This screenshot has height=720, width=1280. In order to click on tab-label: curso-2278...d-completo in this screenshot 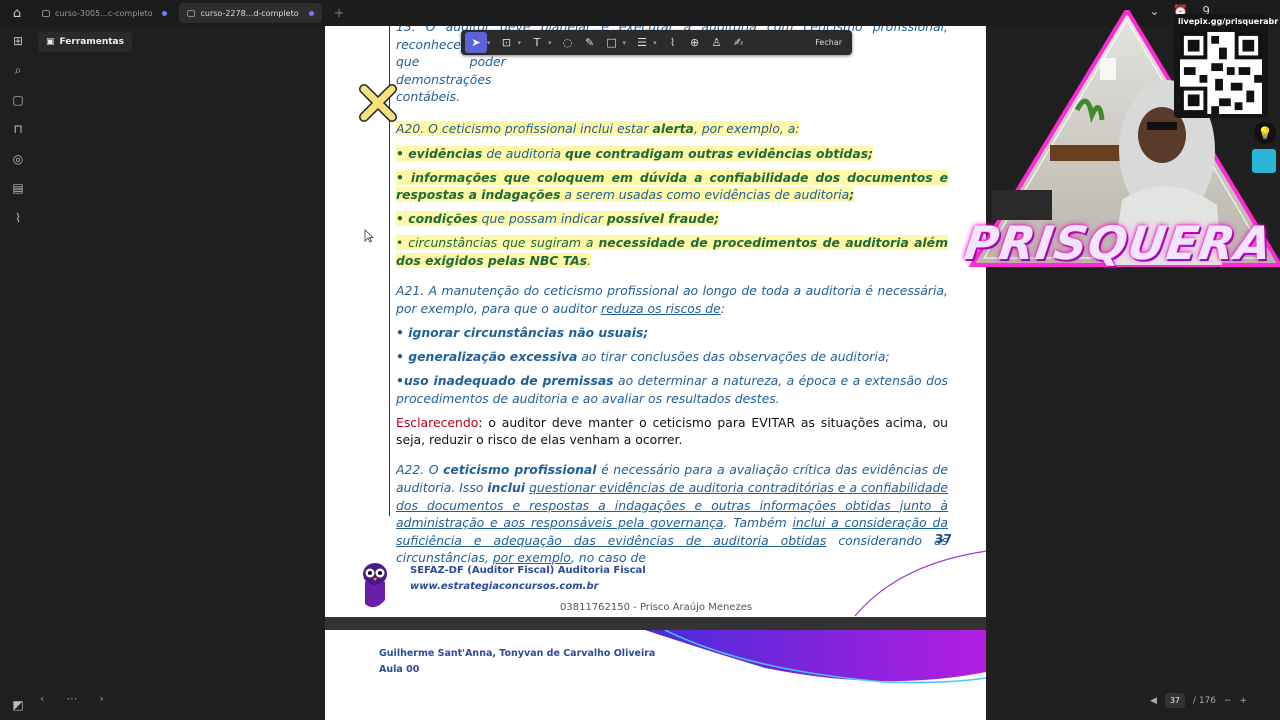, I will do `click(249, 13)`.